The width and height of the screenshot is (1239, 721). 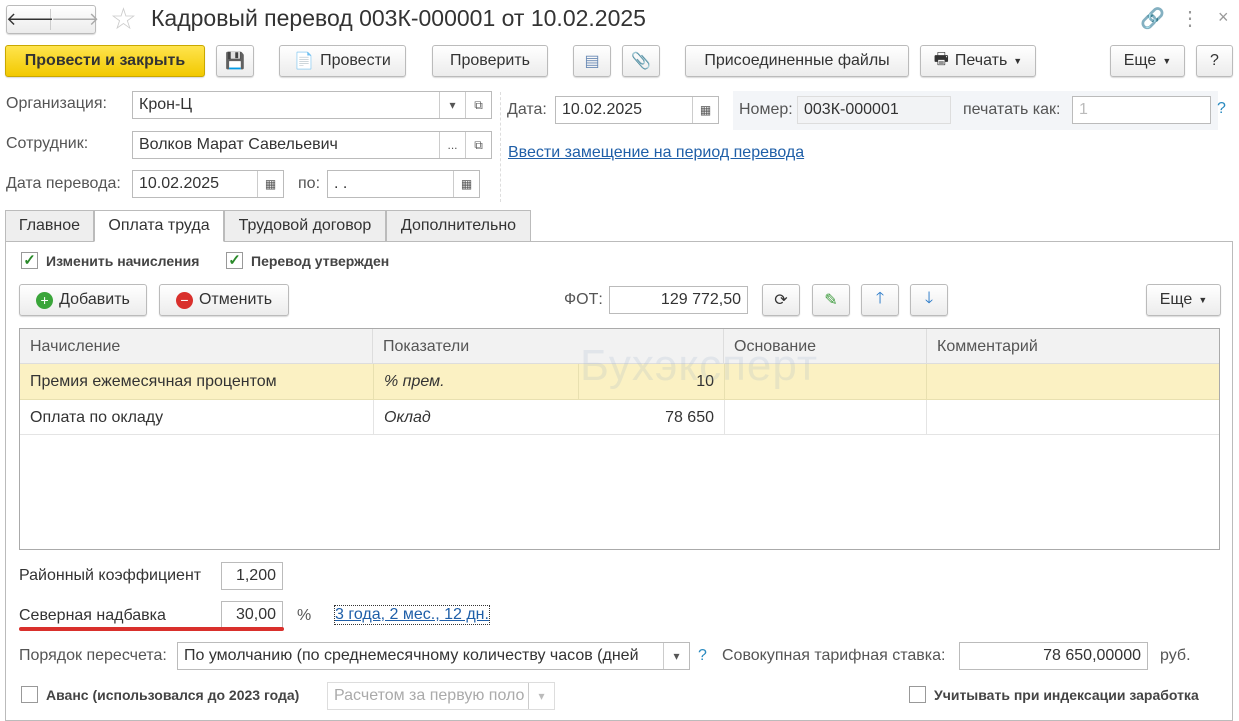 I want to click on list-icon: ▤, so click(x=592, y=61).